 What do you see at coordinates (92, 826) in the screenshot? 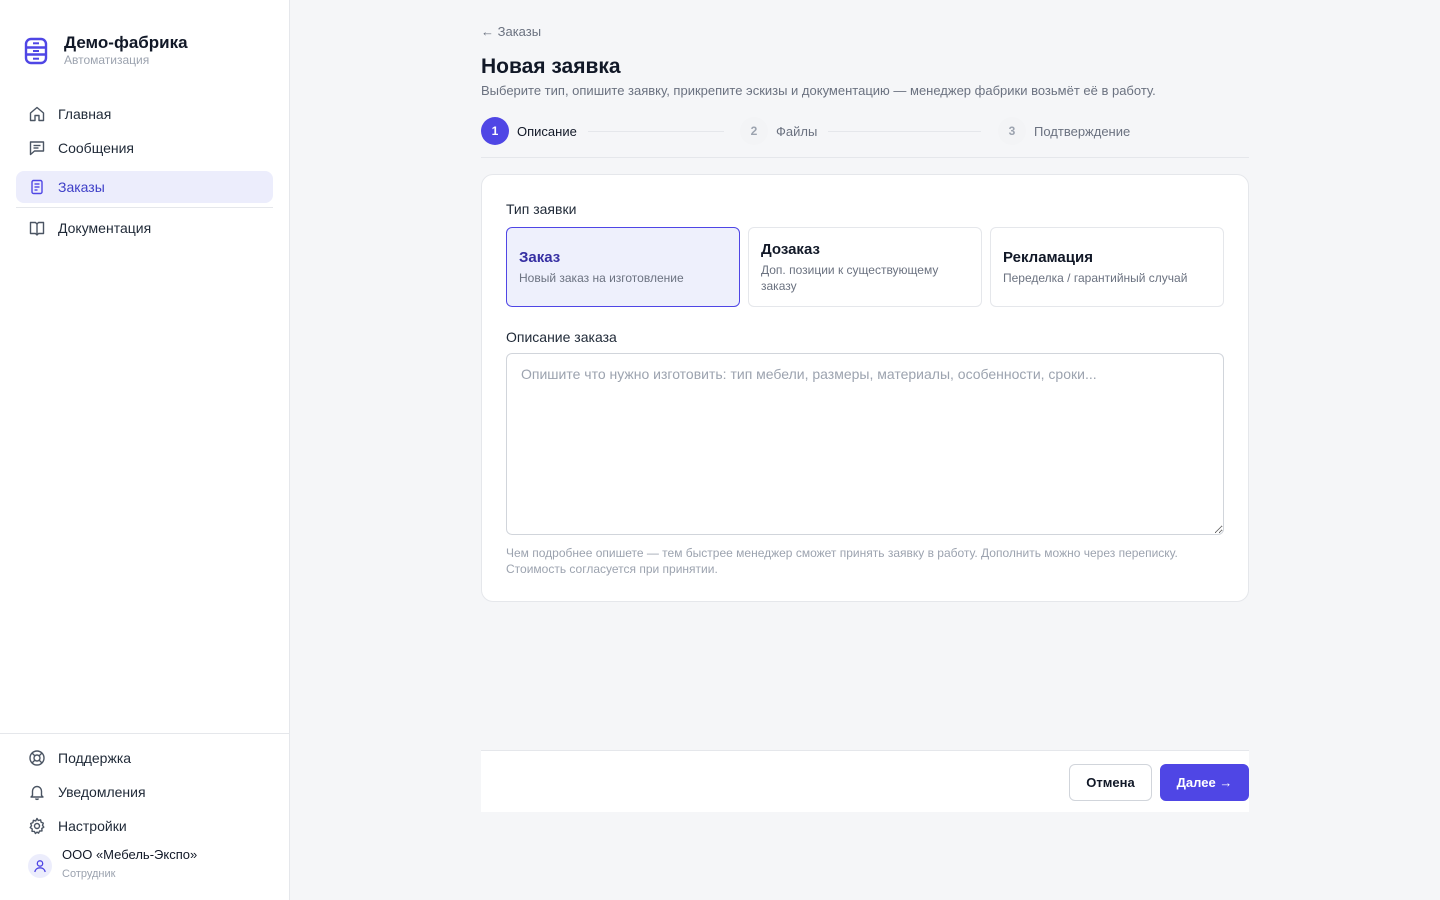
I see `nav-item-label: Настройки` at bounding box center [92, 826].